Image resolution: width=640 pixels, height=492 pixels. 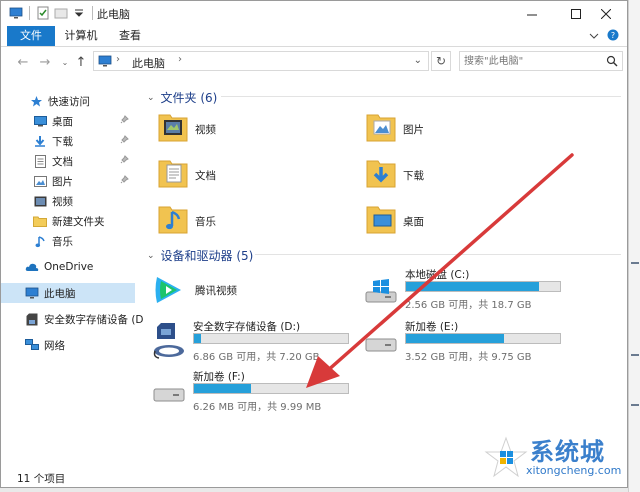 I want to click on new-folder-icon, so click(x=61, y=13).